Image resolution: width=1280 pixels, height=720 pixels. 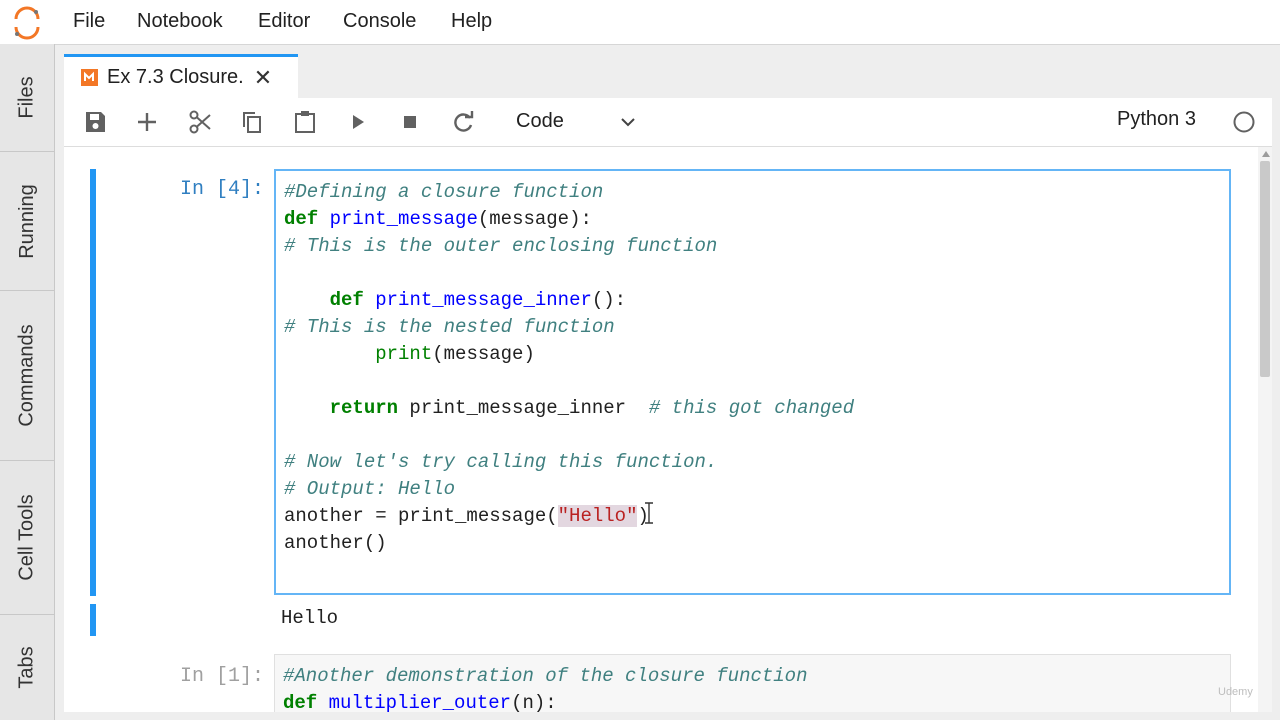 I want to click on menu-editor: Editor, so click(x=284, y=21).